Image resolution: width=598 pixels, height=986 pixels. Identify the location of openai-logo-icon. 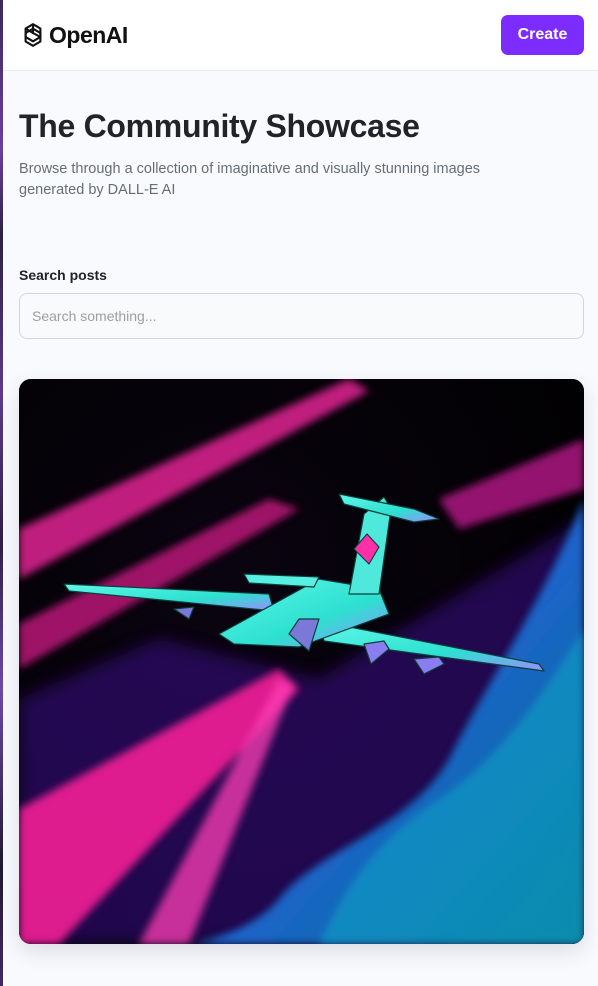
(33, 35).